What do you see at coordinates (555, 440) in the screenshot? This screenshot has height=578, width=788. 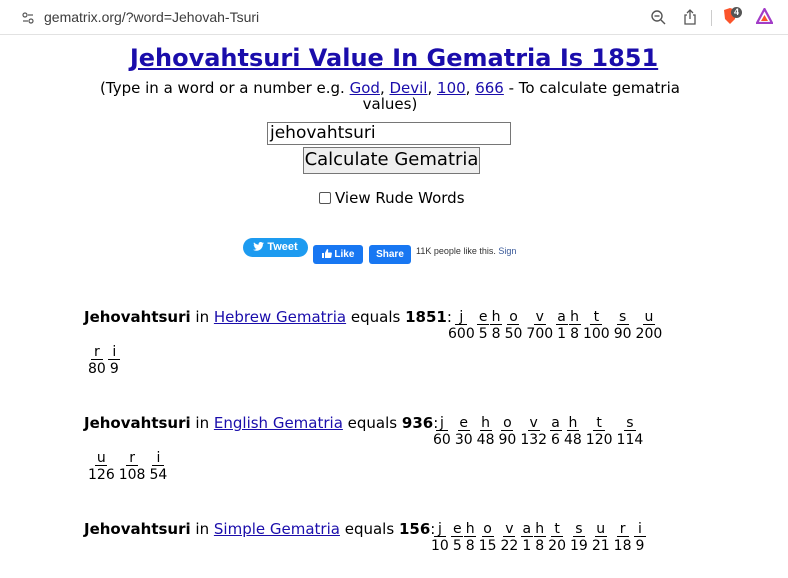 I see `letter-value: 6` at bounding box center [555, 440].